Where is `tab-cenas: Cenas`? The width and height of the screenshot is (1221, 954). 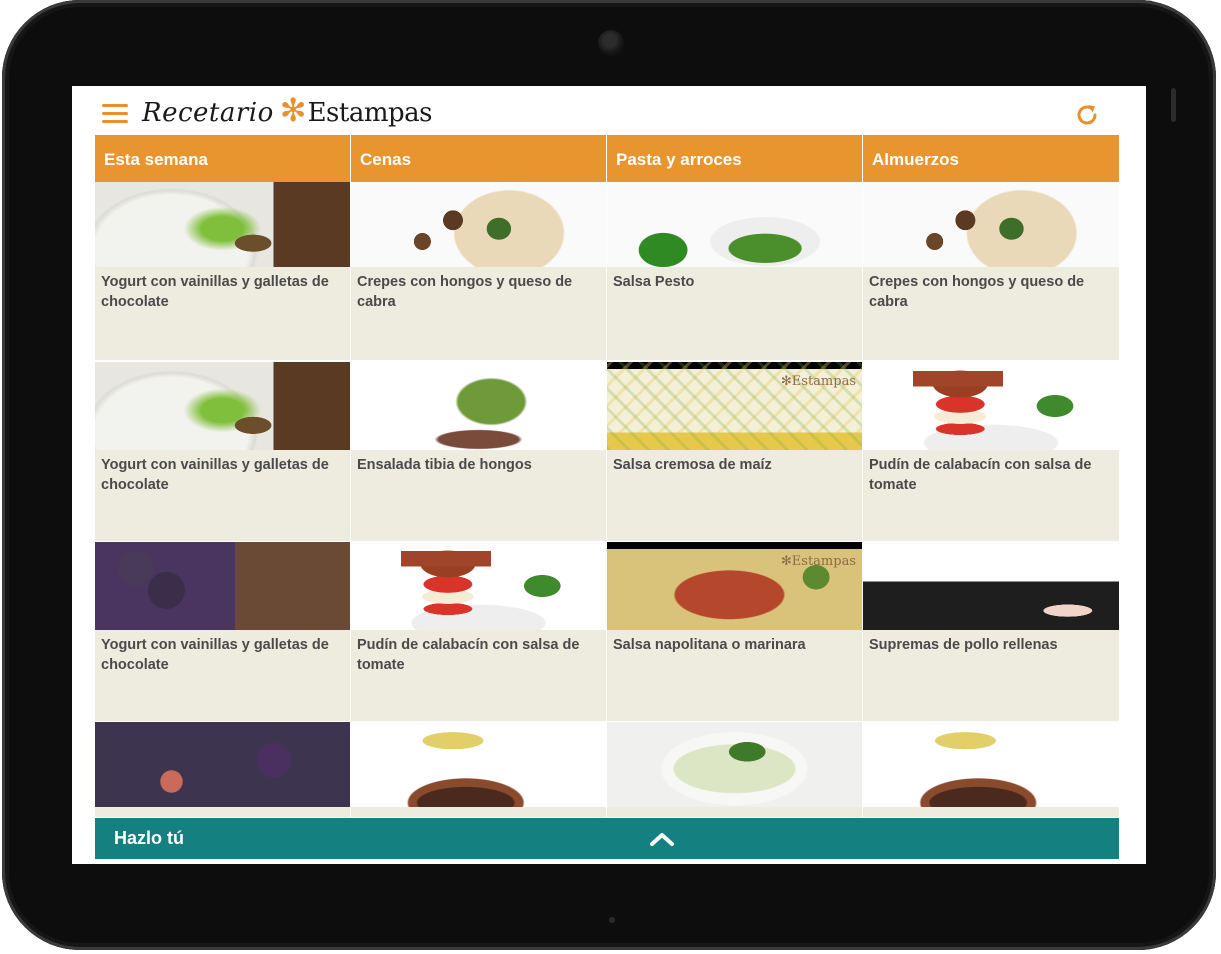 tab-cenas: Cenas is located at coordinates (478, 158).